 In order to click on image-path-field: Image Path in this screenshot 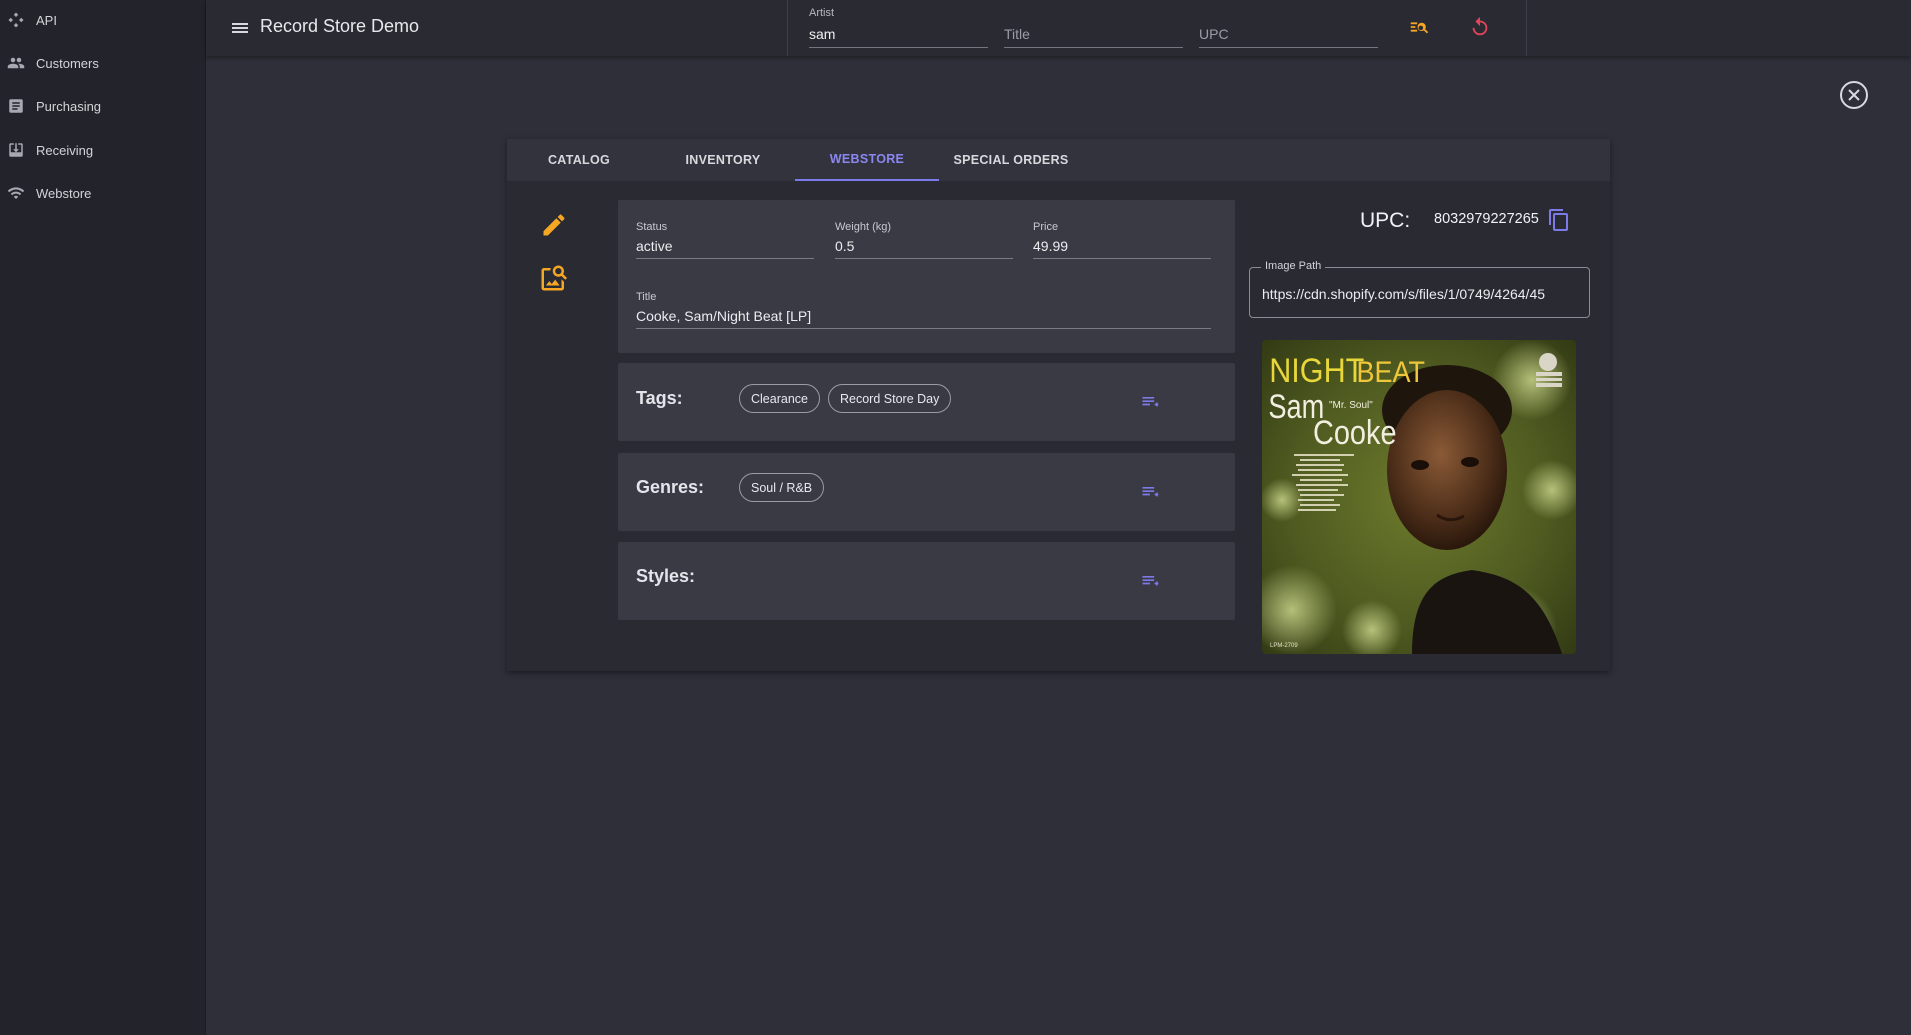, I will do `click(1419, 289)`.